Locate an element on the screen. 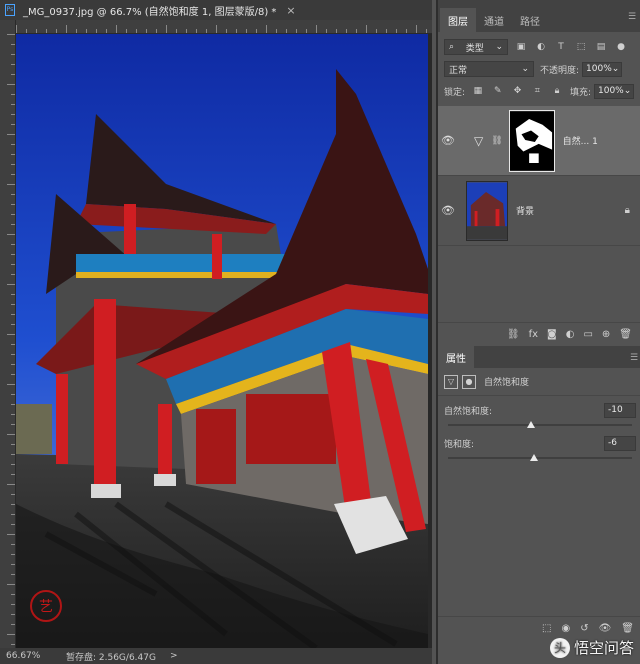  watermark: 头 悟空问答 is located at coordinates (591, 647).